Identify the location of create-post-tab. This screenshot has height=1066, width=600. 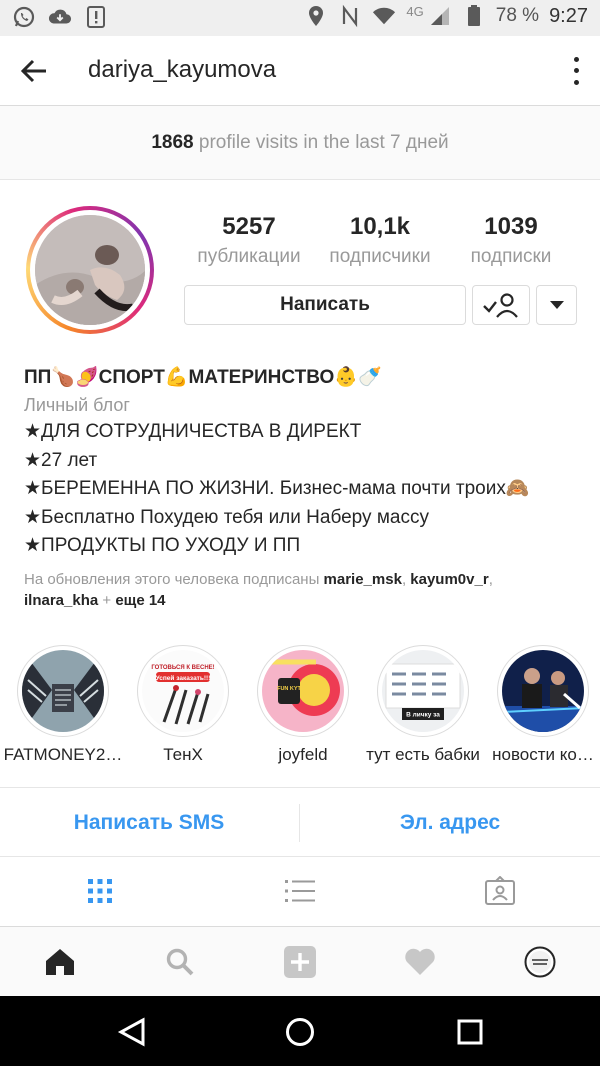
(300, 962).